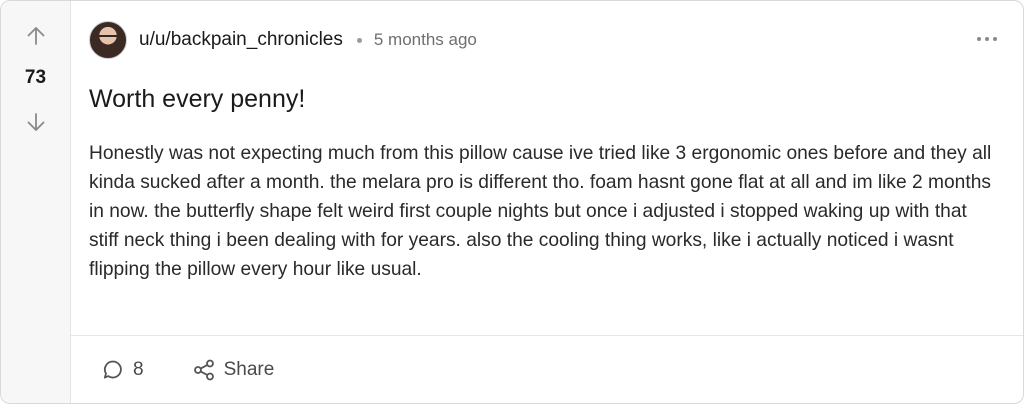 The height and width of the screenshot is (404, 1024). I want to click on vote-column: 73, so click(36, 202).